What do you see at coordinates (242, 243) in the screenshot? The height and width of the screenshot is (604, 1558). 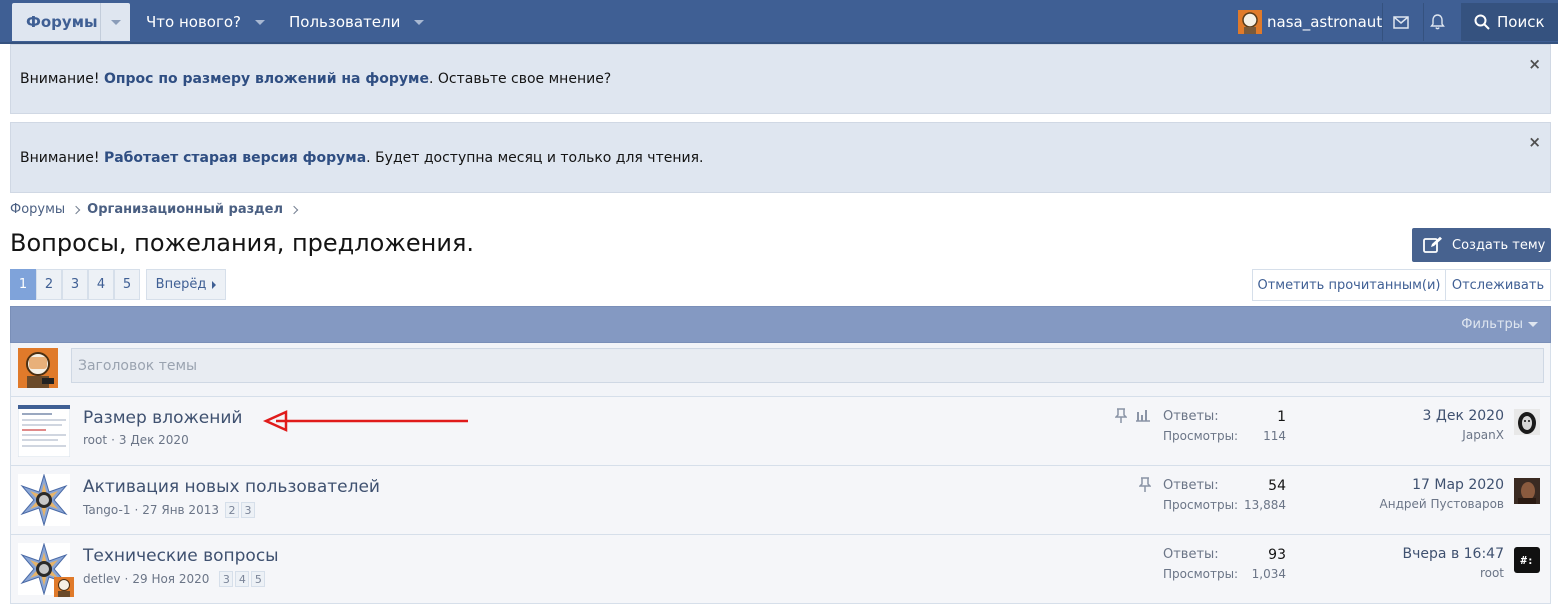 I see `page-title: Вопросы, пожелания, предложения.` at bounding box center [242, 243].